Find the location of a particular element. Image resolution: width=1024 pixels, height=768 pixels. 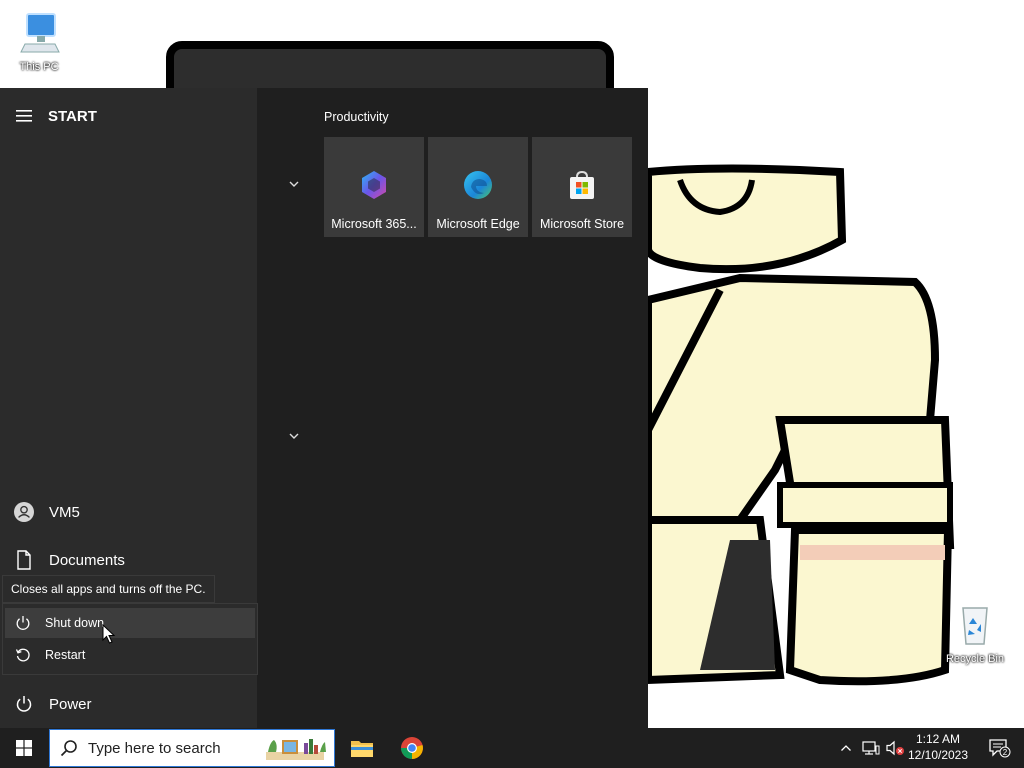

clock-date: 12/10/2023 is located at coordinates (938, 755).